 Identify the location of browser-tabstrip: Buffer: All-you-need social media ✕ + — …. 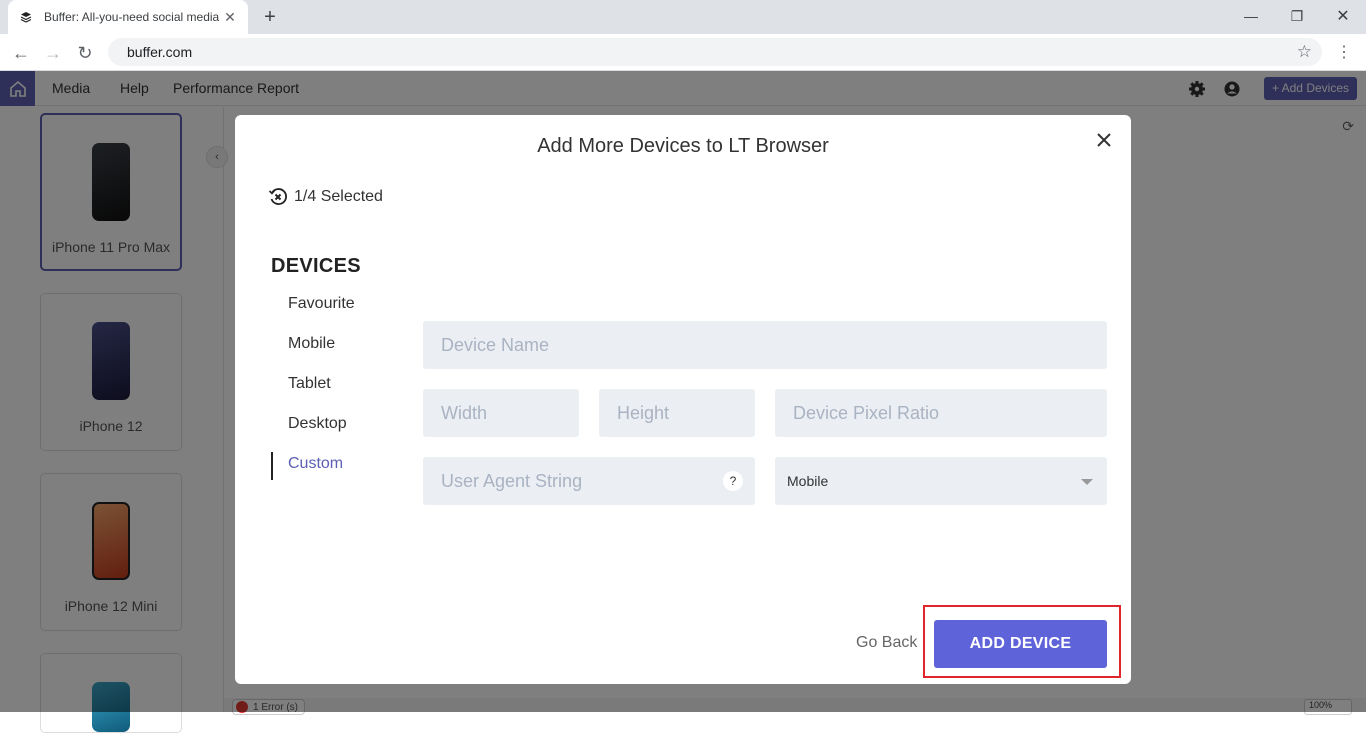
(683, 17).